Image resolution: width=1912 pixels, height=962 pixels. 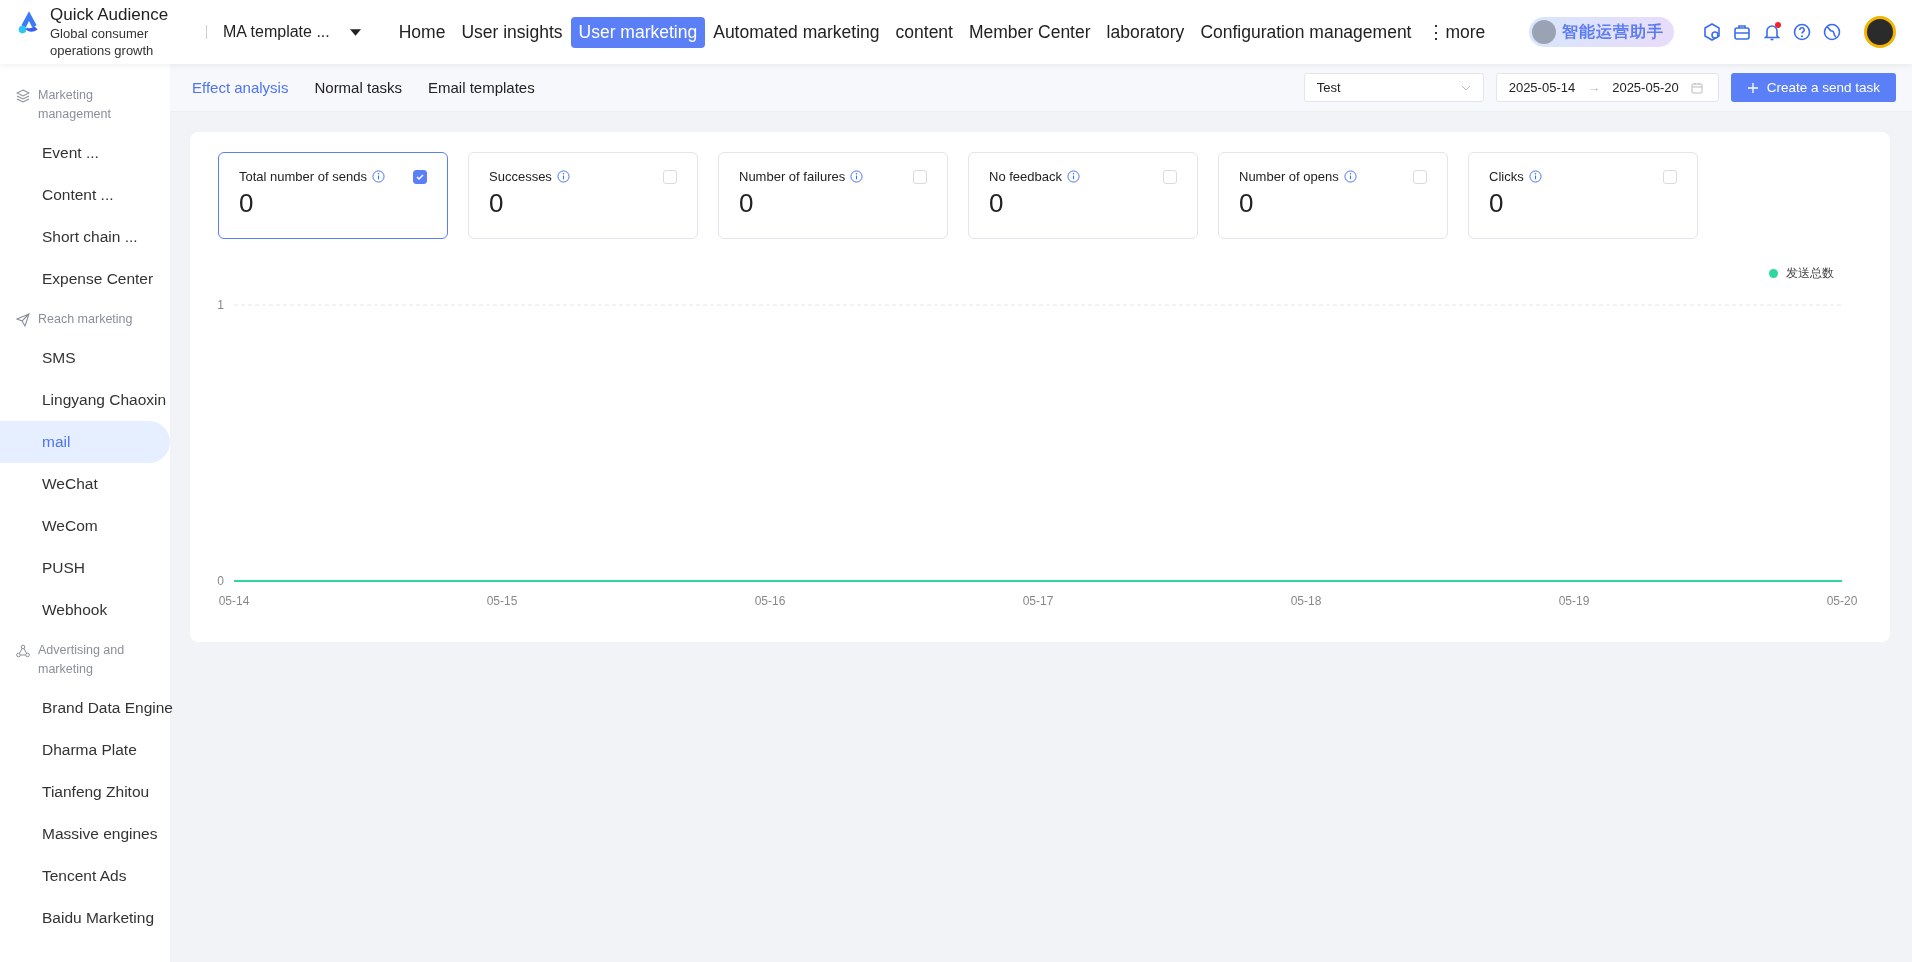 I want to click on assistant-label: 智能运营助手, so click(x=1613, y=32).